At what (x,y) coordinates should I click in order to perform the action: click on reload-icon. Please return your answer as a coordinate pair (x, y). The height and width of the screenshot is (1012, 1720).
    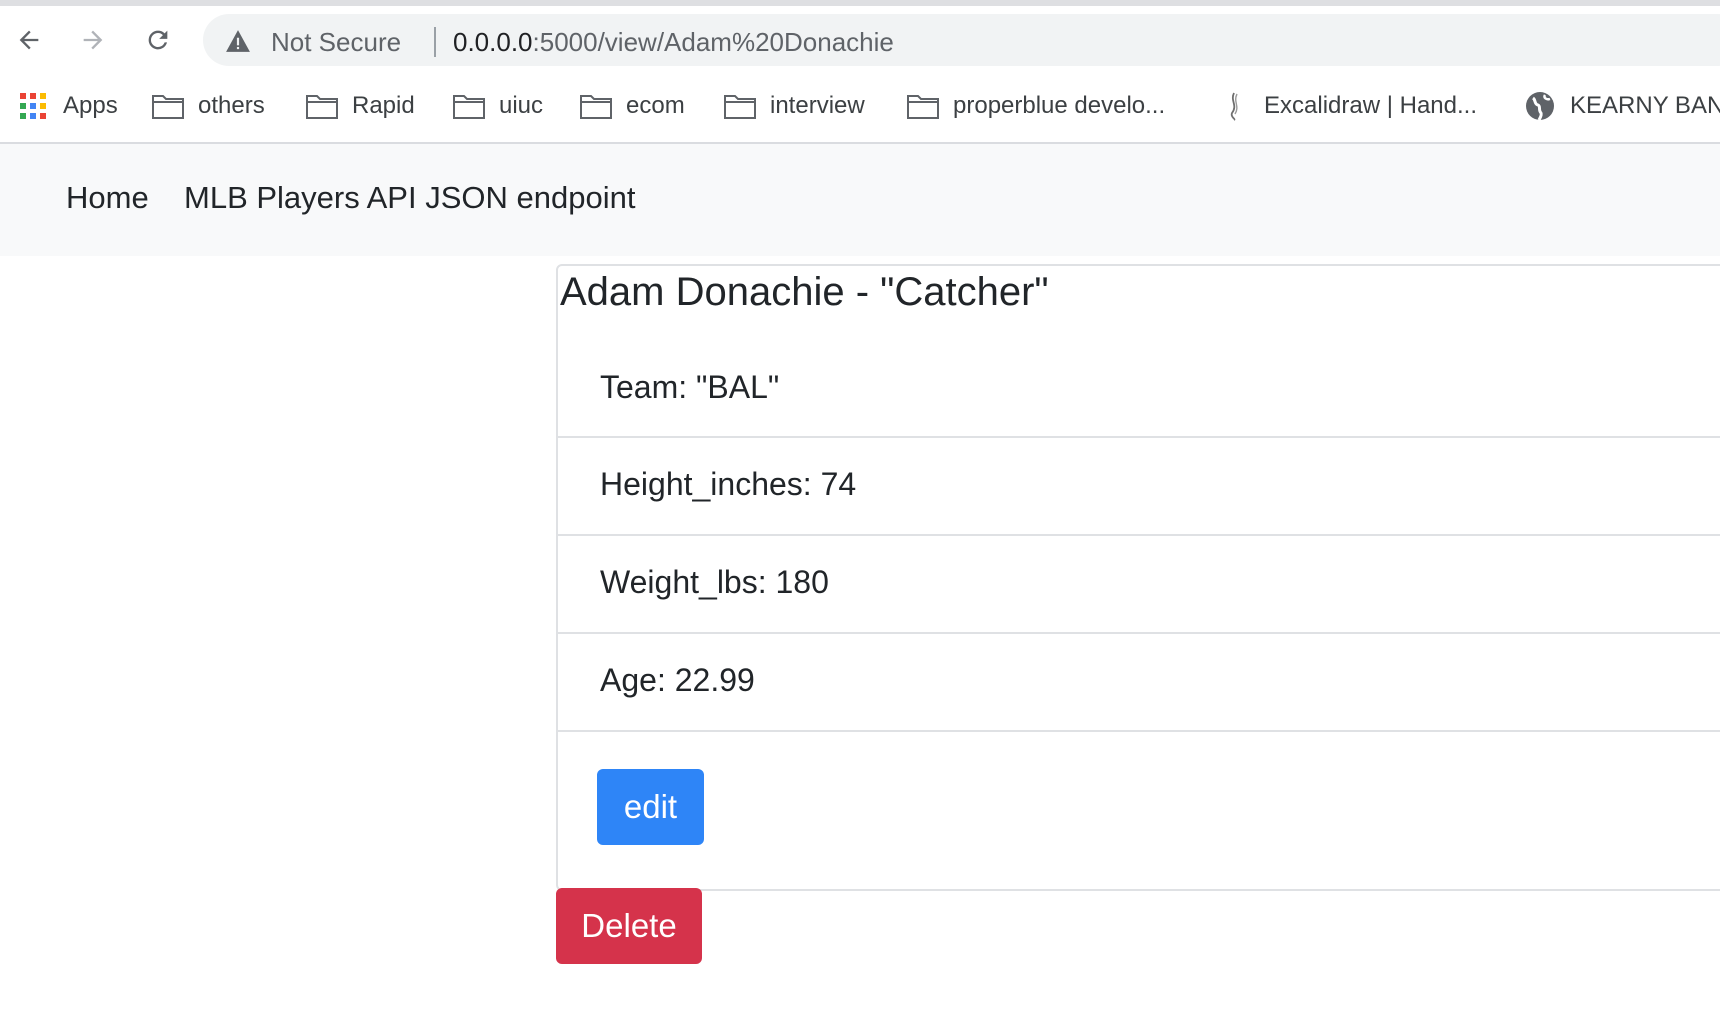
    Looking at the image, I should click on (158, 40).